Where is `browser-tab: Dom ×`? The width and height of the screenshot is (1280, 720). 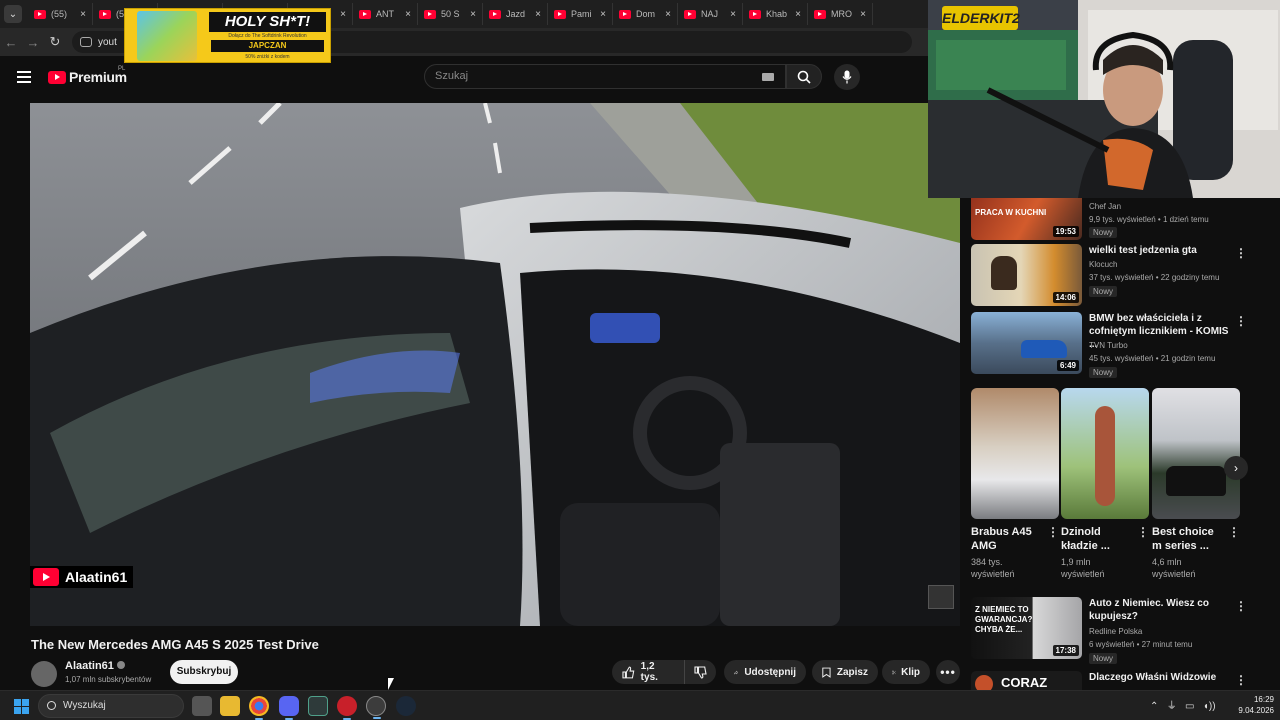
browser-tab: Dom × is located at coordinates (645, 14).